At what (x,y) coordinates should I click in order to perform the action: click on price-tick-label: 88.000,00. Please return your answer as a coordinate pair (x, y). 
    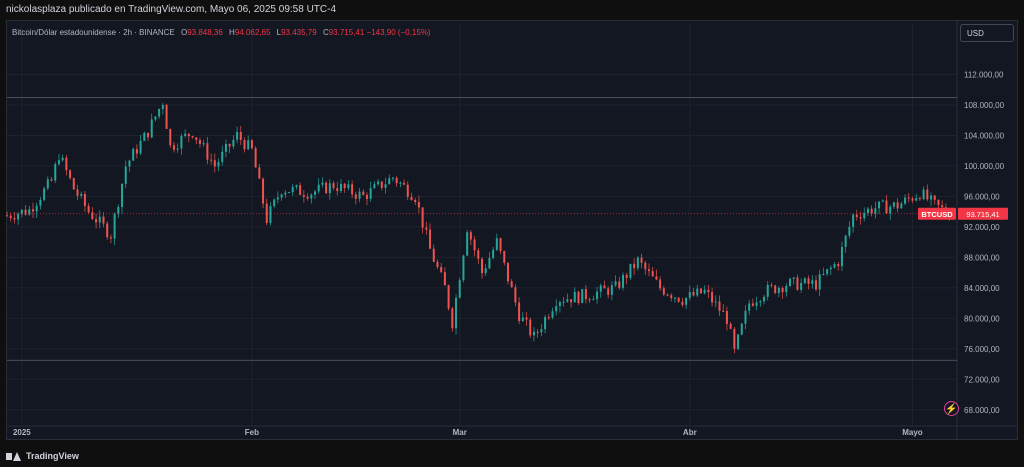
    Looking at the image, I should click on (982, 257).